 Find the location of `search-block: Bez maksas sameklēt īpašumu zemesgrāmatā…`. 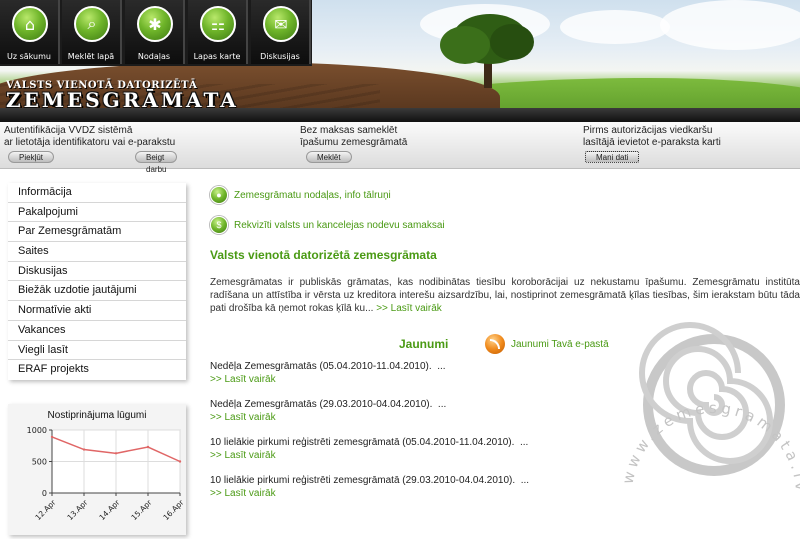

search-block: Bez maksas sameklēt īpašumu zemesgrāmatā… is located at coordinates (353, 144).